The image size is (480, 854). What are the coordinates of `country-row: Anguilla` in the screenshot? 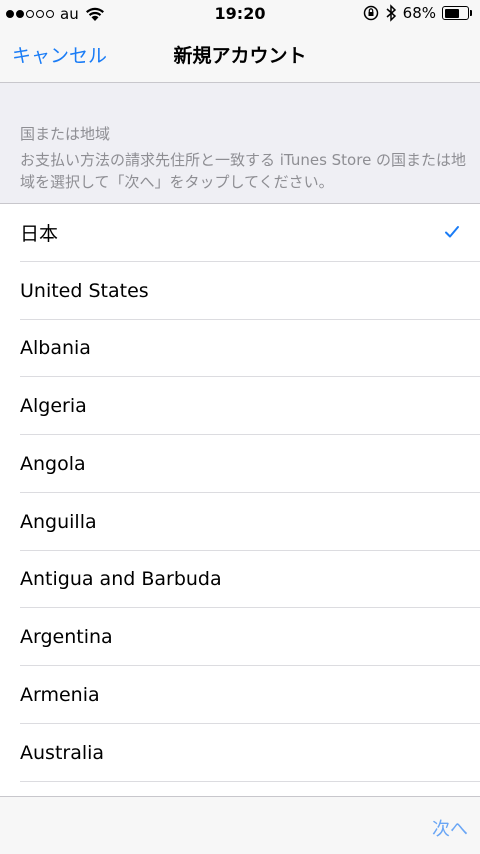 It's located at (240, 522).